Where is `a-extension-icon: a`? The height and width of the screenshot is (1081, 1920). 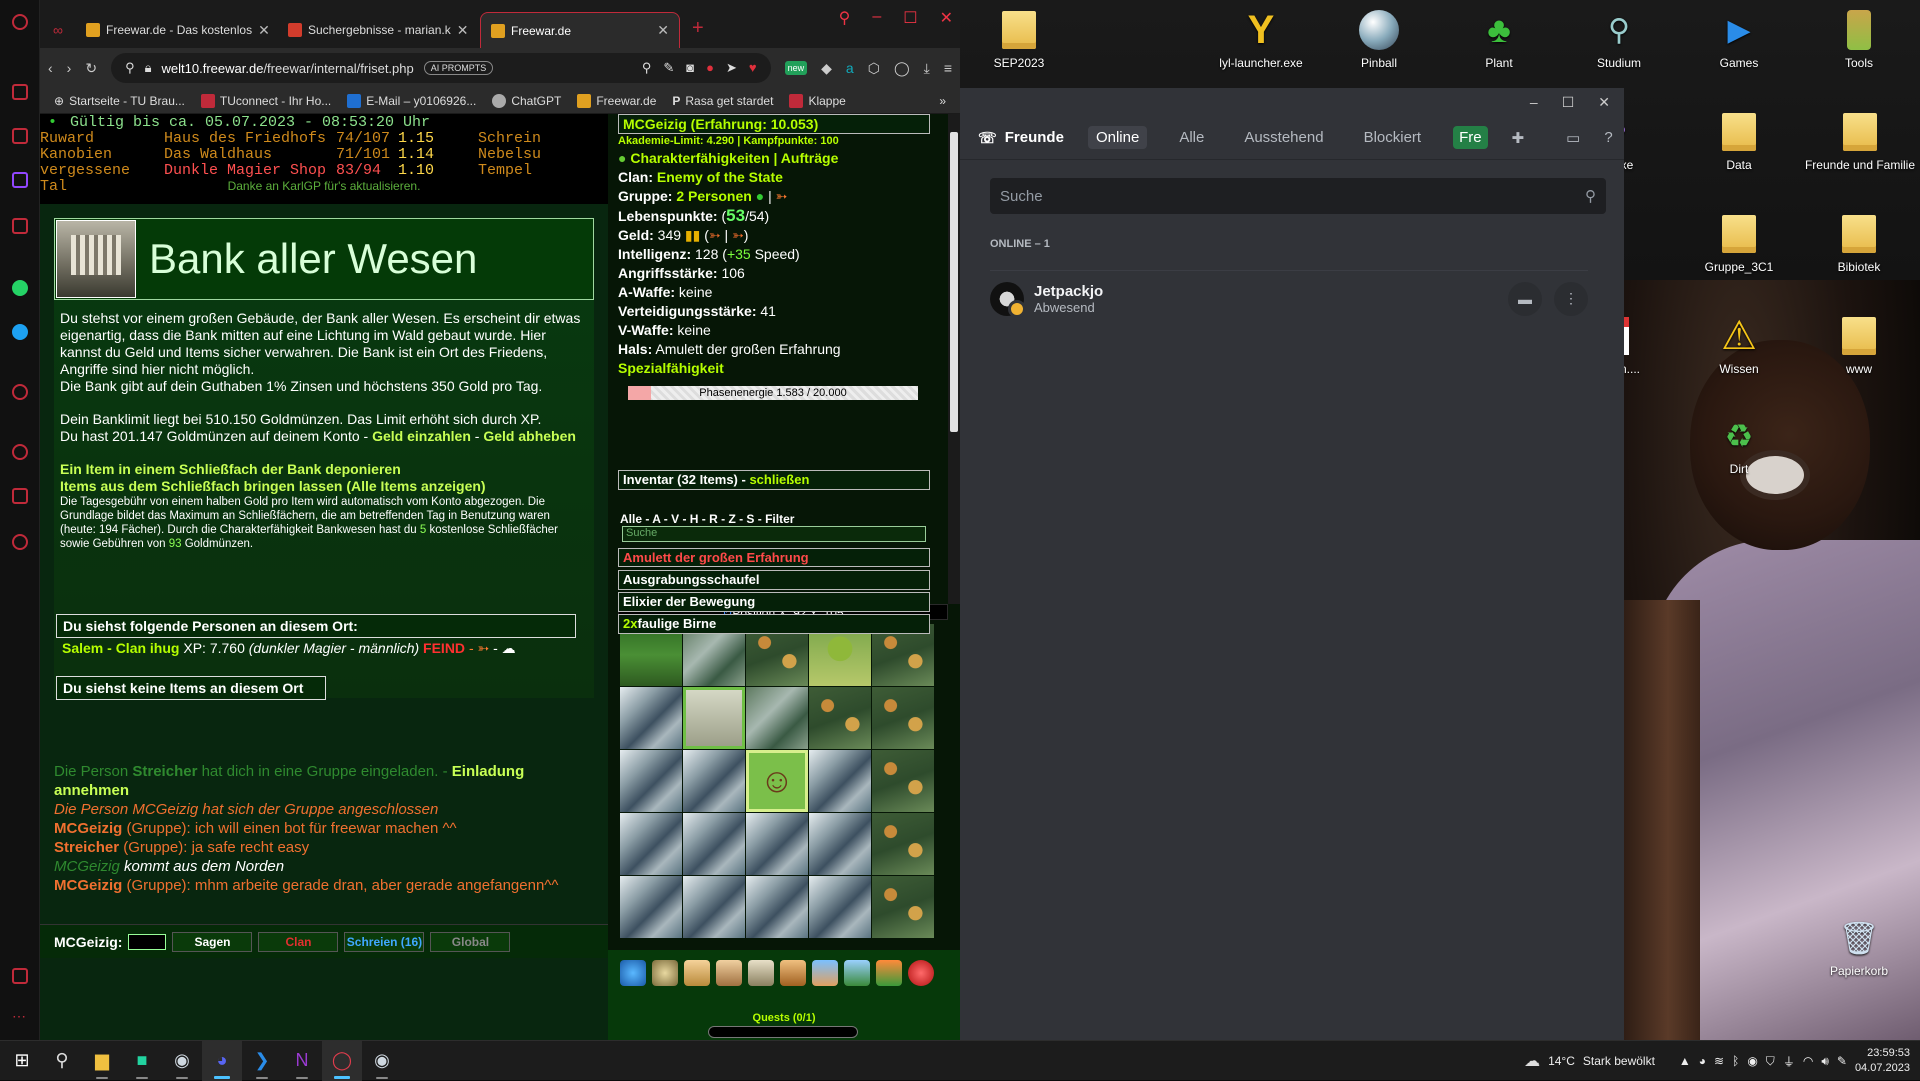 a-extension-icon: a is located at coordinates (850, 68).